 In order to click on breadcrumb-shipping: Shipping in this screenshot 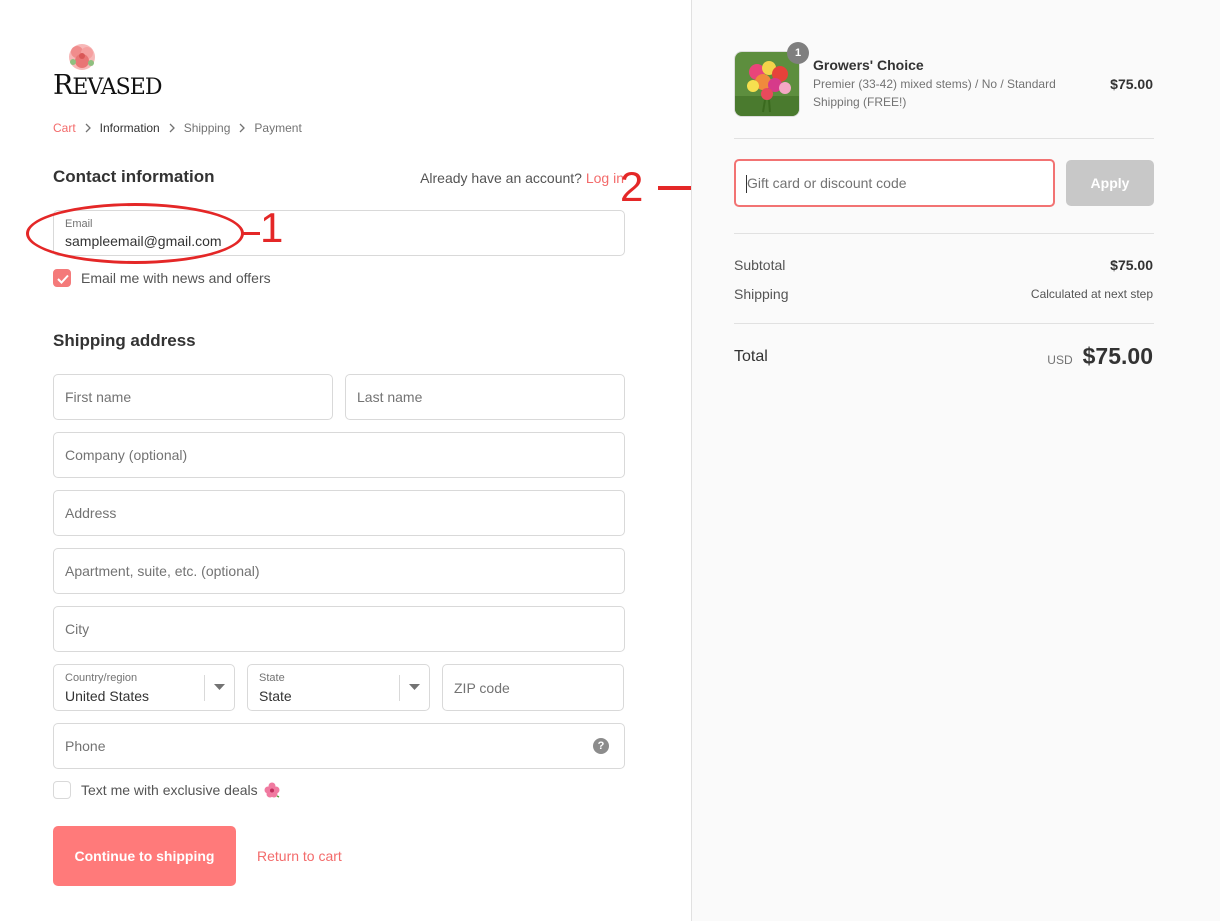, I will do `click(207, 128)`.